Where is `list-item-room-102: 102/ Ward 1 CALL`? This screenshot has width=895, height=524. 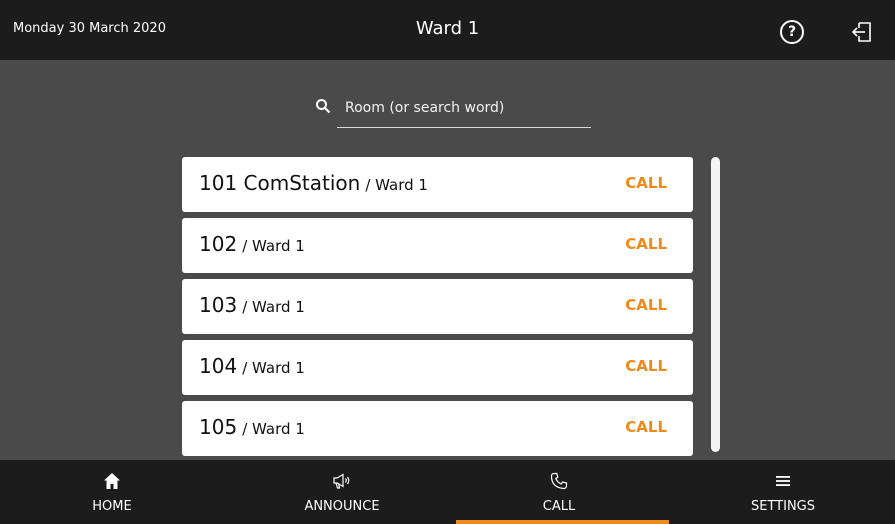 list-item-room-102: 102/ Ward 1 CALL is located at coordinates (437, 245).